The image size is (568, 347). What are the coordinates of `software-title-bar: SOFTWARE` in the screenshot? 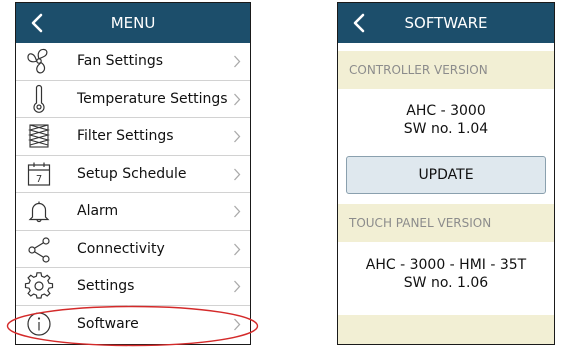 It's located at (446, 23).